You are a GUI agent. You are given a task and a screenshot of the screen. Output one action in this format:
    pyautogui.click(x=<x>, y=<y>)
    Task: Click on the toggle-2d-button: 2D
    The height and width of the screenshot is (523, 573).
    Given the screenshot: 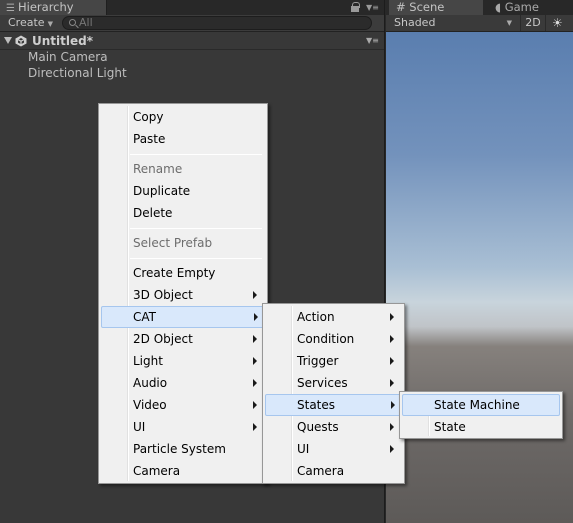 What is the action you would take?
    pyautogui.click(x=533, y=23)
    